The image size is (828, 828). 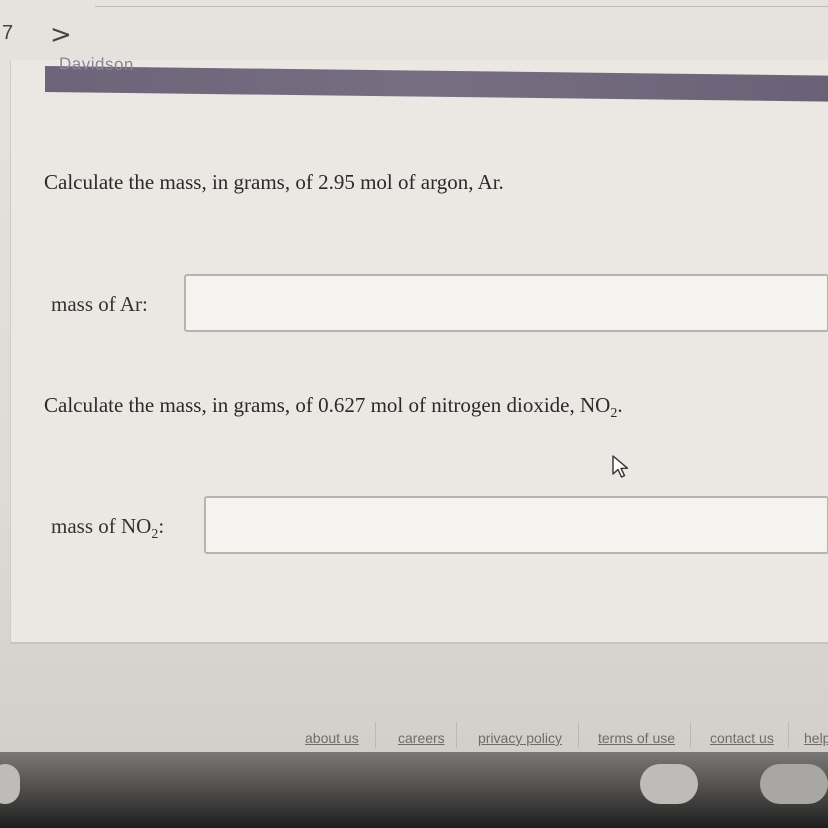 What do you see at coordinates (516, 525) in the screenshot?
I see `mass-no2-input` at bounding box center [516, 525].